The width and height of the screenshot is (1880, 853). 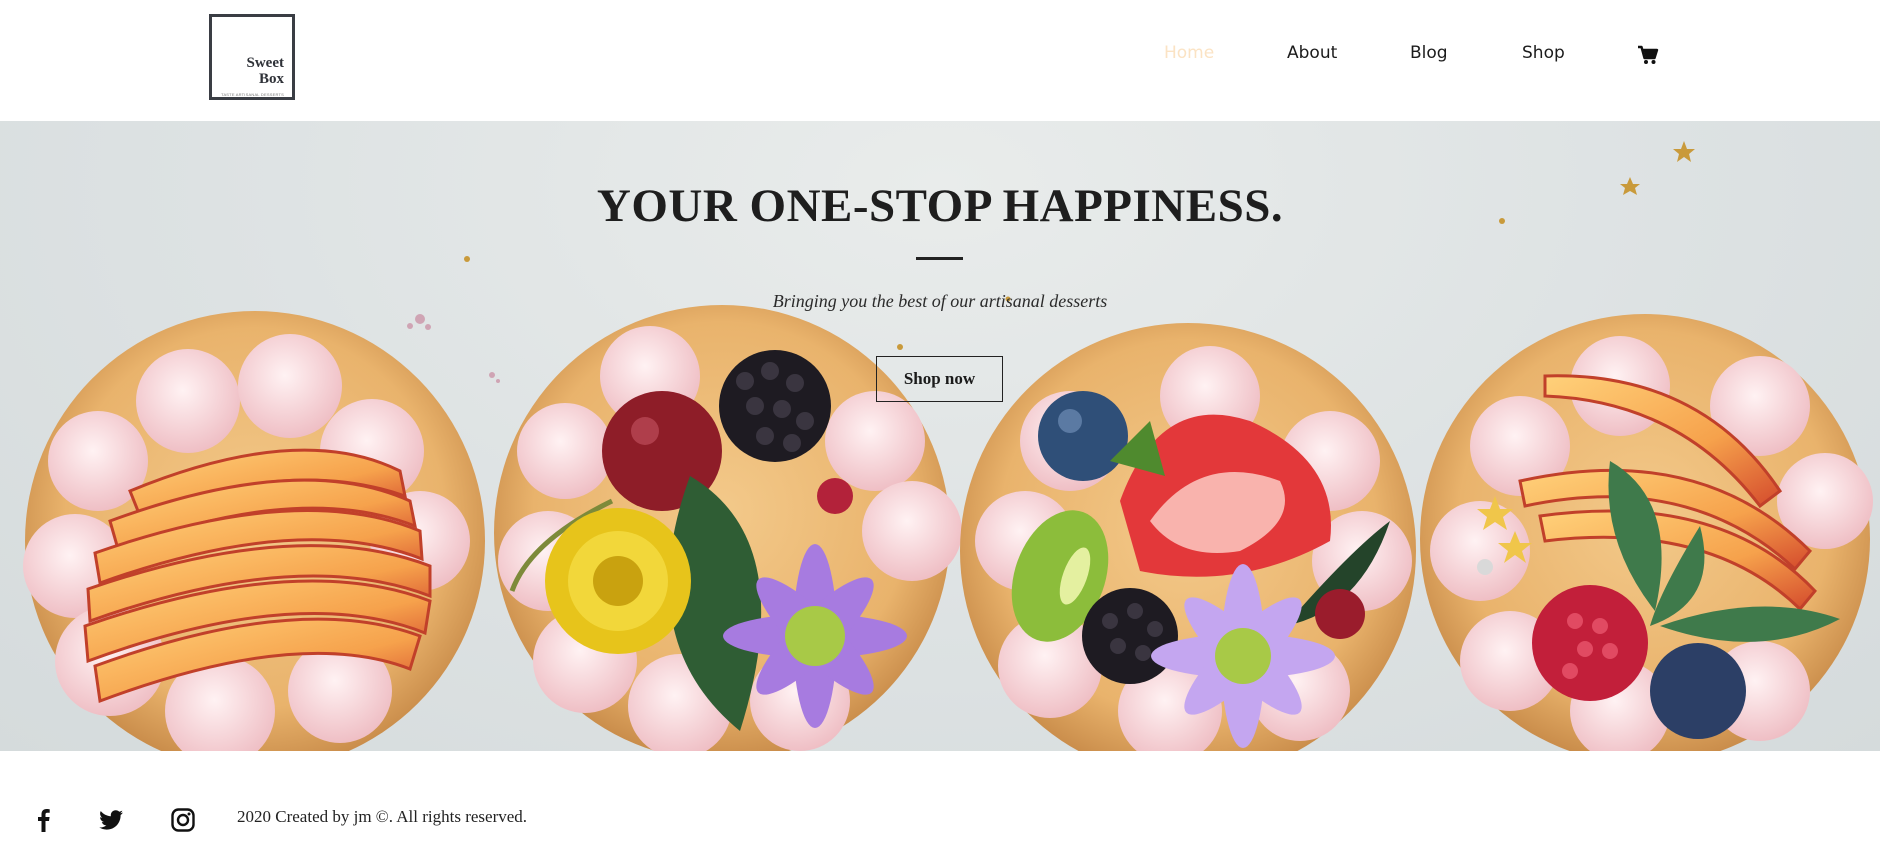 What do you see at coordinates (1543, 53) in the screenshot?
I see `nav-shop: Shop` at bounding box center [1543, 53].